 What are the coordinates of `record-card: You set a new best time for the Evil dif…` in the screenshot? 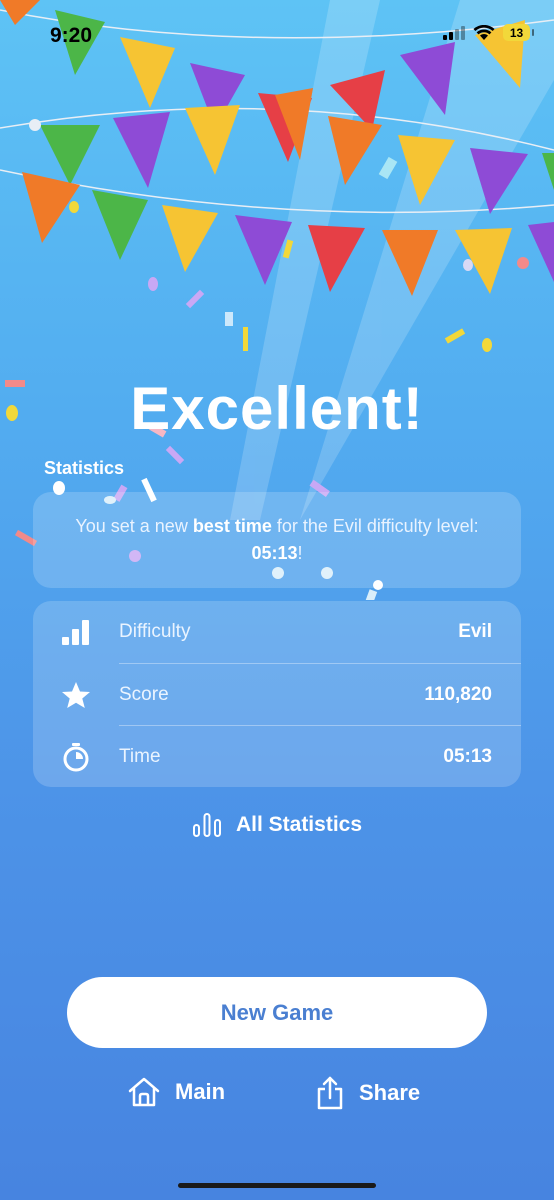 It's located at (277, 540).